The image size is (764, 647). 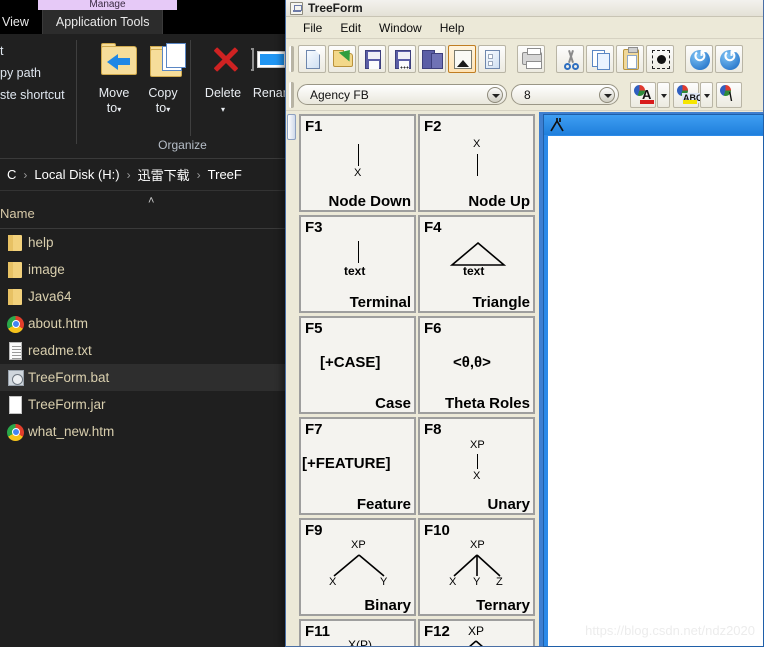 What do you see at coordinates (16, 324) in the screenshot?
I see `chrome-icon` at bounding box center [16, 324].